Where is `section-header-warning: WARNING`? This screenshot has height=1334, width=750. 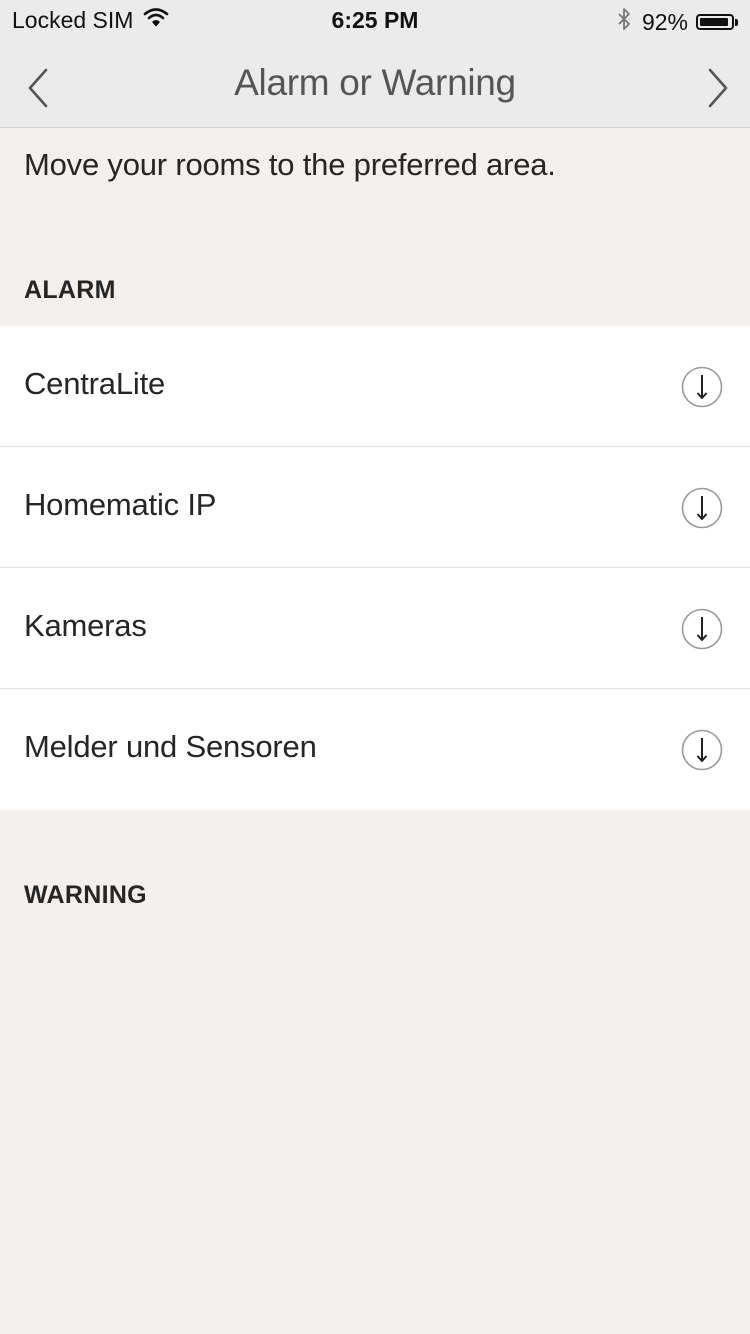
section-header-warning: WARNING is located at coordinates (85, 895).